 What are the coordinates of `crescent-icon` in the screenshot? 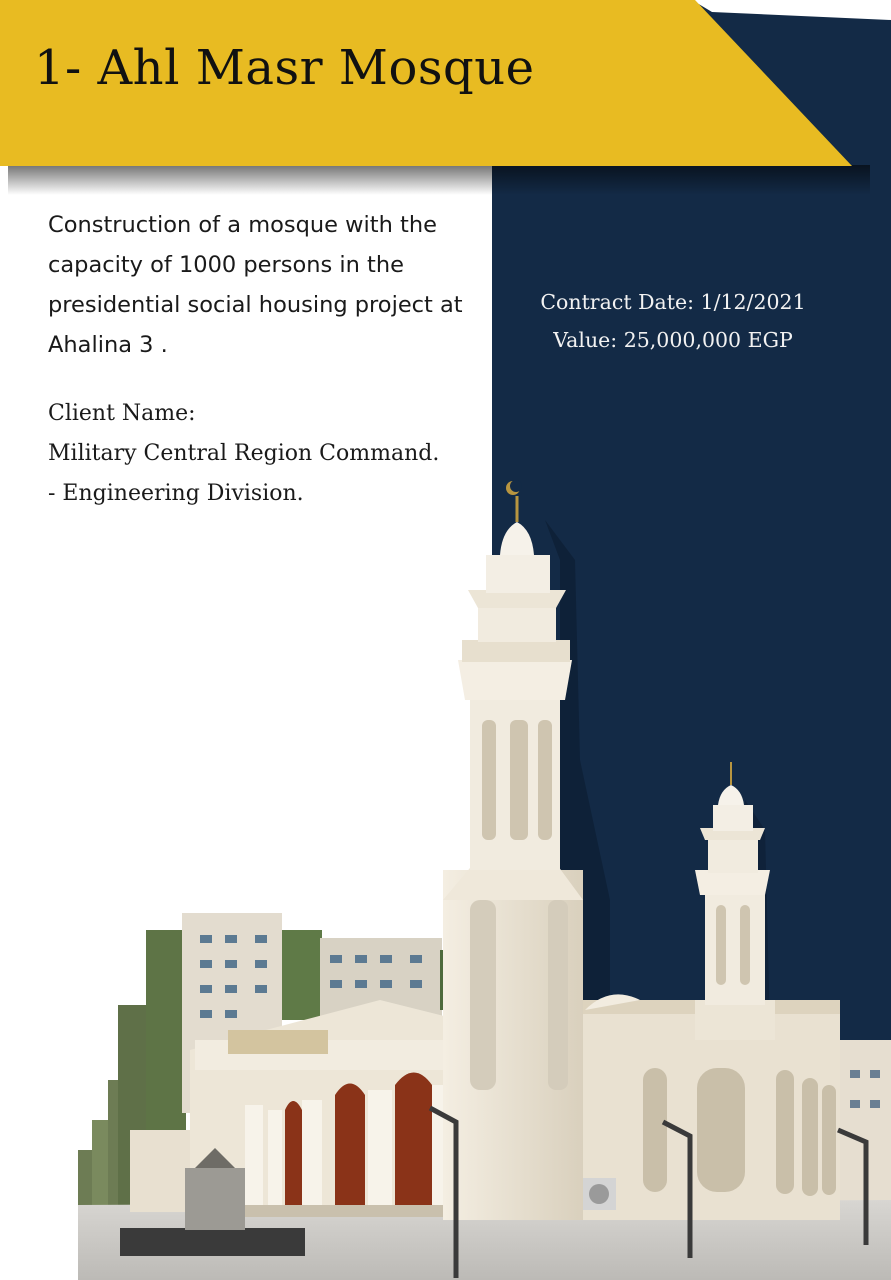 It's located at (514, 487).